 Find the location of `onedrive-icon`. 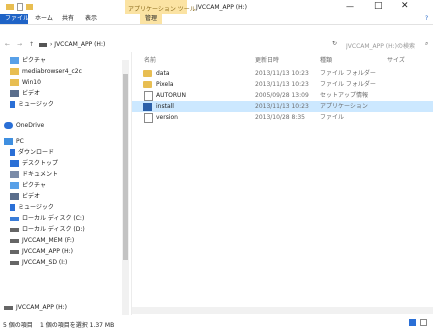

onedrive-icon is located at coordinates (8, 125).